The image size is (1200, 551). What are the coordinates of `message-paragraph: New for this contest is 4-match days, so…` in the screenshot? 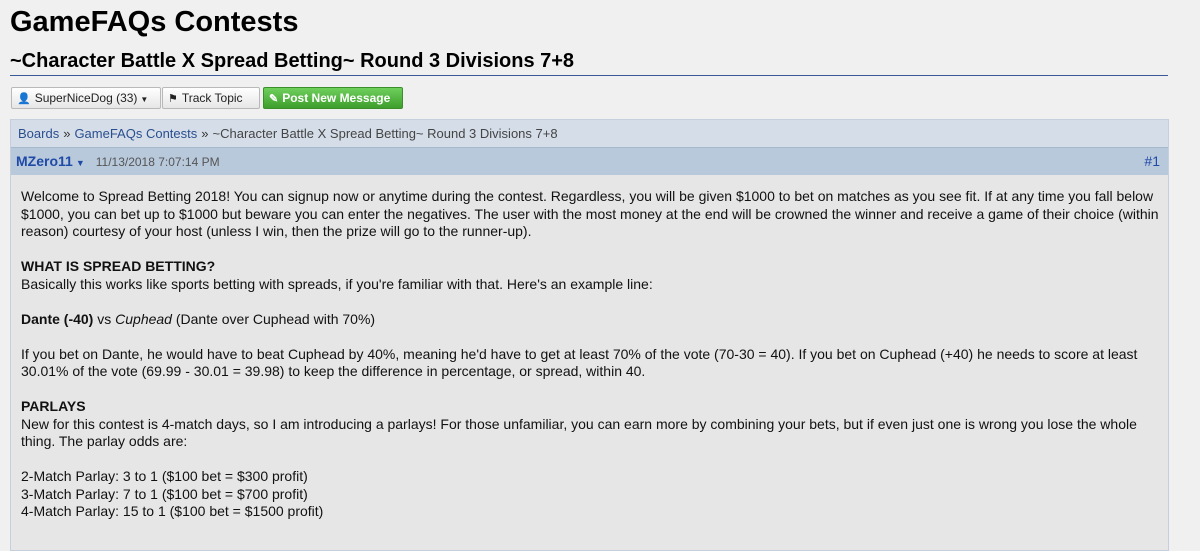 It's located at (579, 432).